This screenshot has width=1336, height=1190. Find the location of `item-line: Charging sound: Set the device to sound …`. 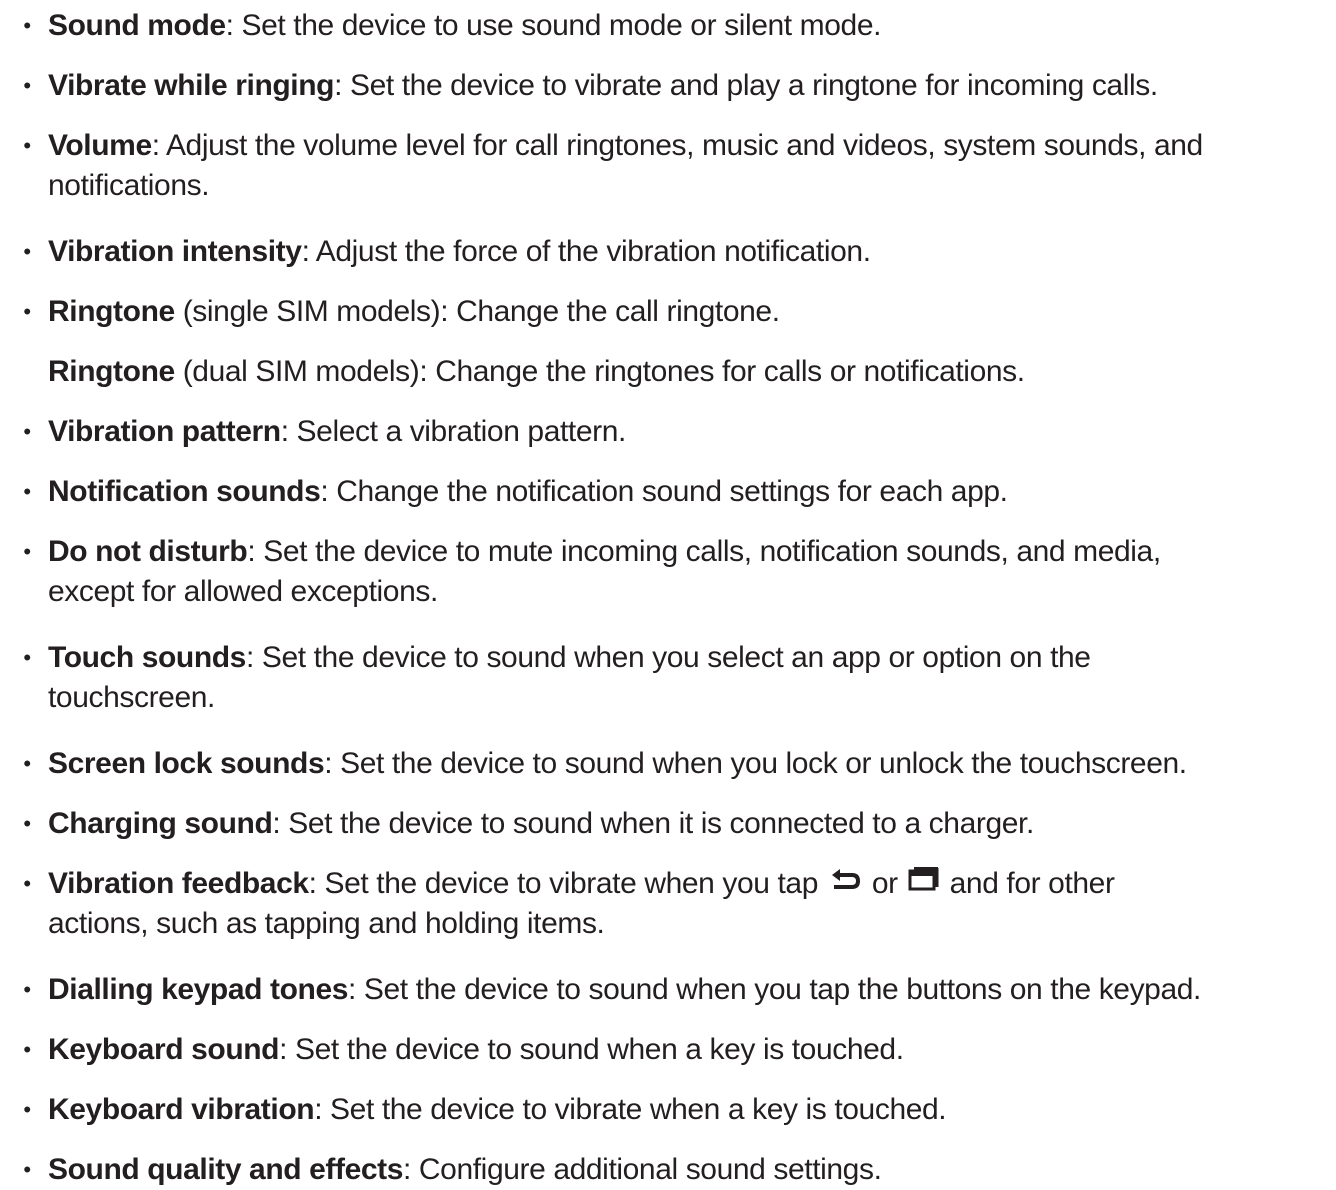

item-line: Charging sound: Set the device to sound … is located at coordinates (668, 824).